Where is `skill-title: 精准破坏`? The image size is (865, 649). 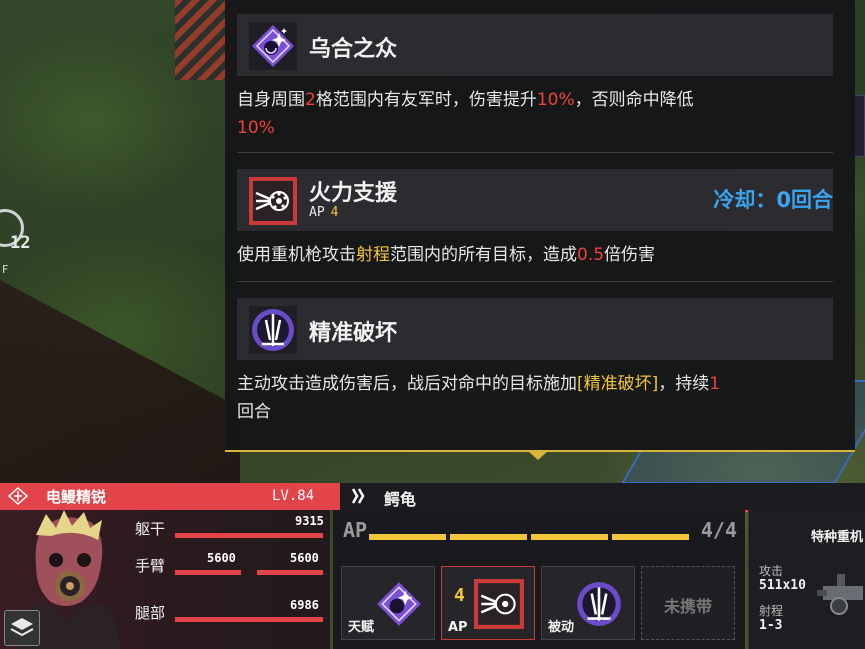
skill-title: 精准破坏 is located at coordinates (353, 333).